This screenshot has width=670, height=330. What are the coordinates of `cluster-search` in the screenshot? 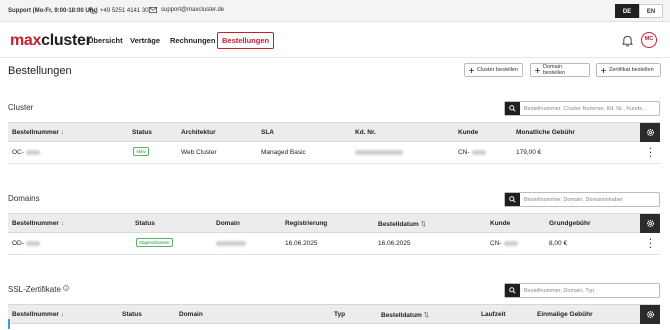 It's located at (582, 108).